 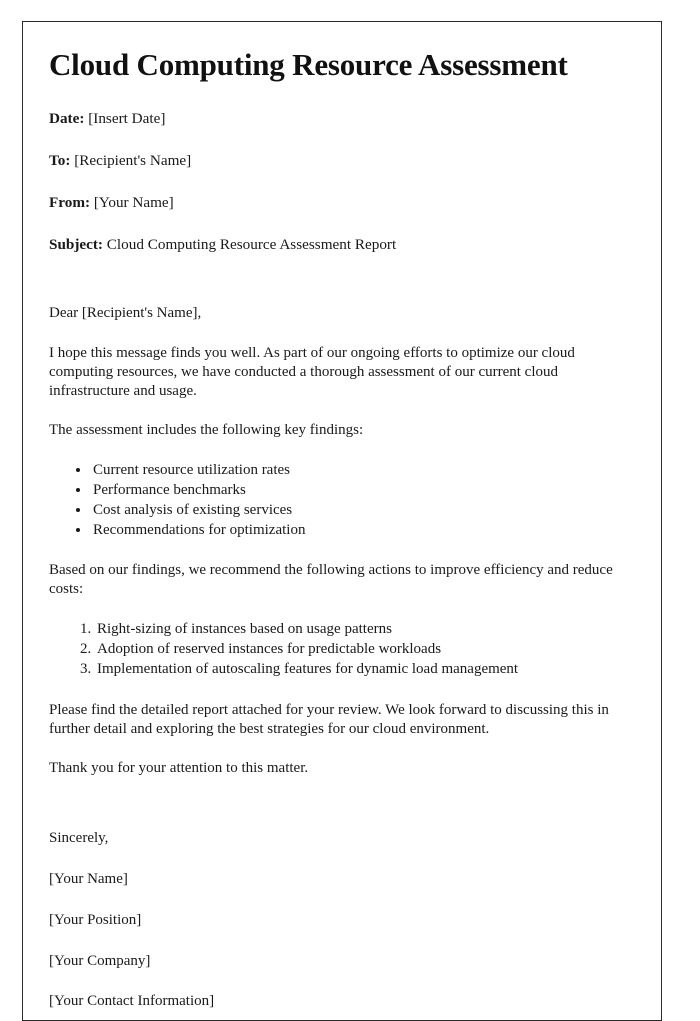 What do you see at coordinates (341, 202) in the screenshot?
I see `meta-field-from: From: [Your Name]` at bounding box center [341, 202].